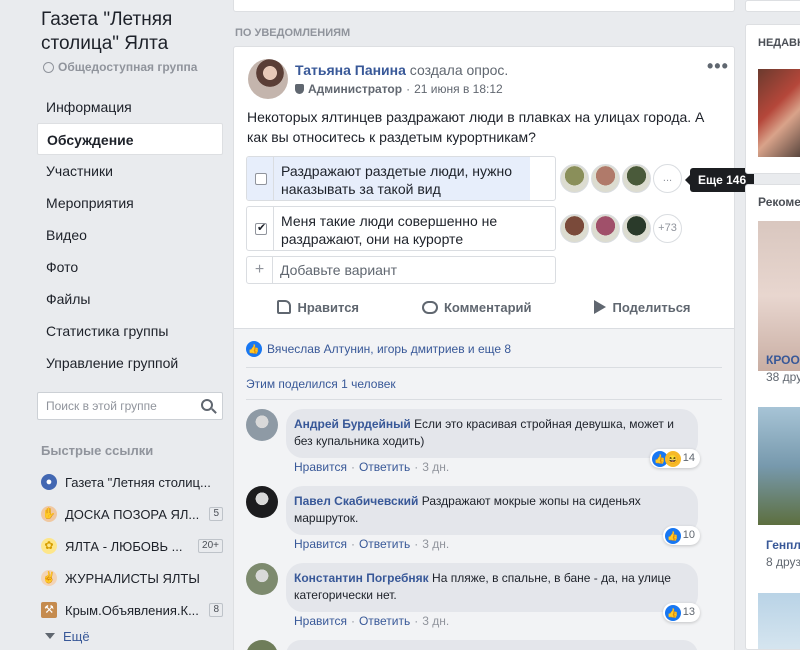  I want to click on recommendations-heading: Рекоме, so click(779, 202).